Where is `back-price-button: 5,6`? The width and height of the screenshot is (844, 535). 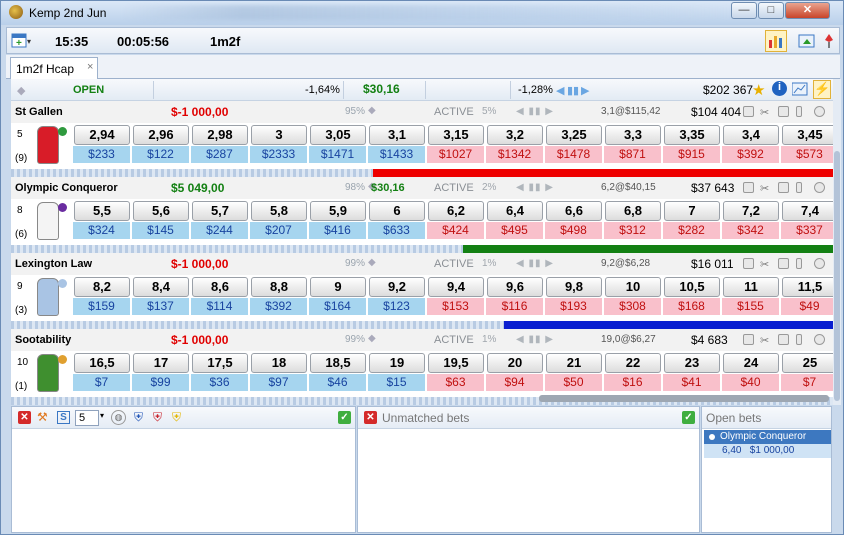 back-price-button: 5,6 is located at coordinates (161, 211).